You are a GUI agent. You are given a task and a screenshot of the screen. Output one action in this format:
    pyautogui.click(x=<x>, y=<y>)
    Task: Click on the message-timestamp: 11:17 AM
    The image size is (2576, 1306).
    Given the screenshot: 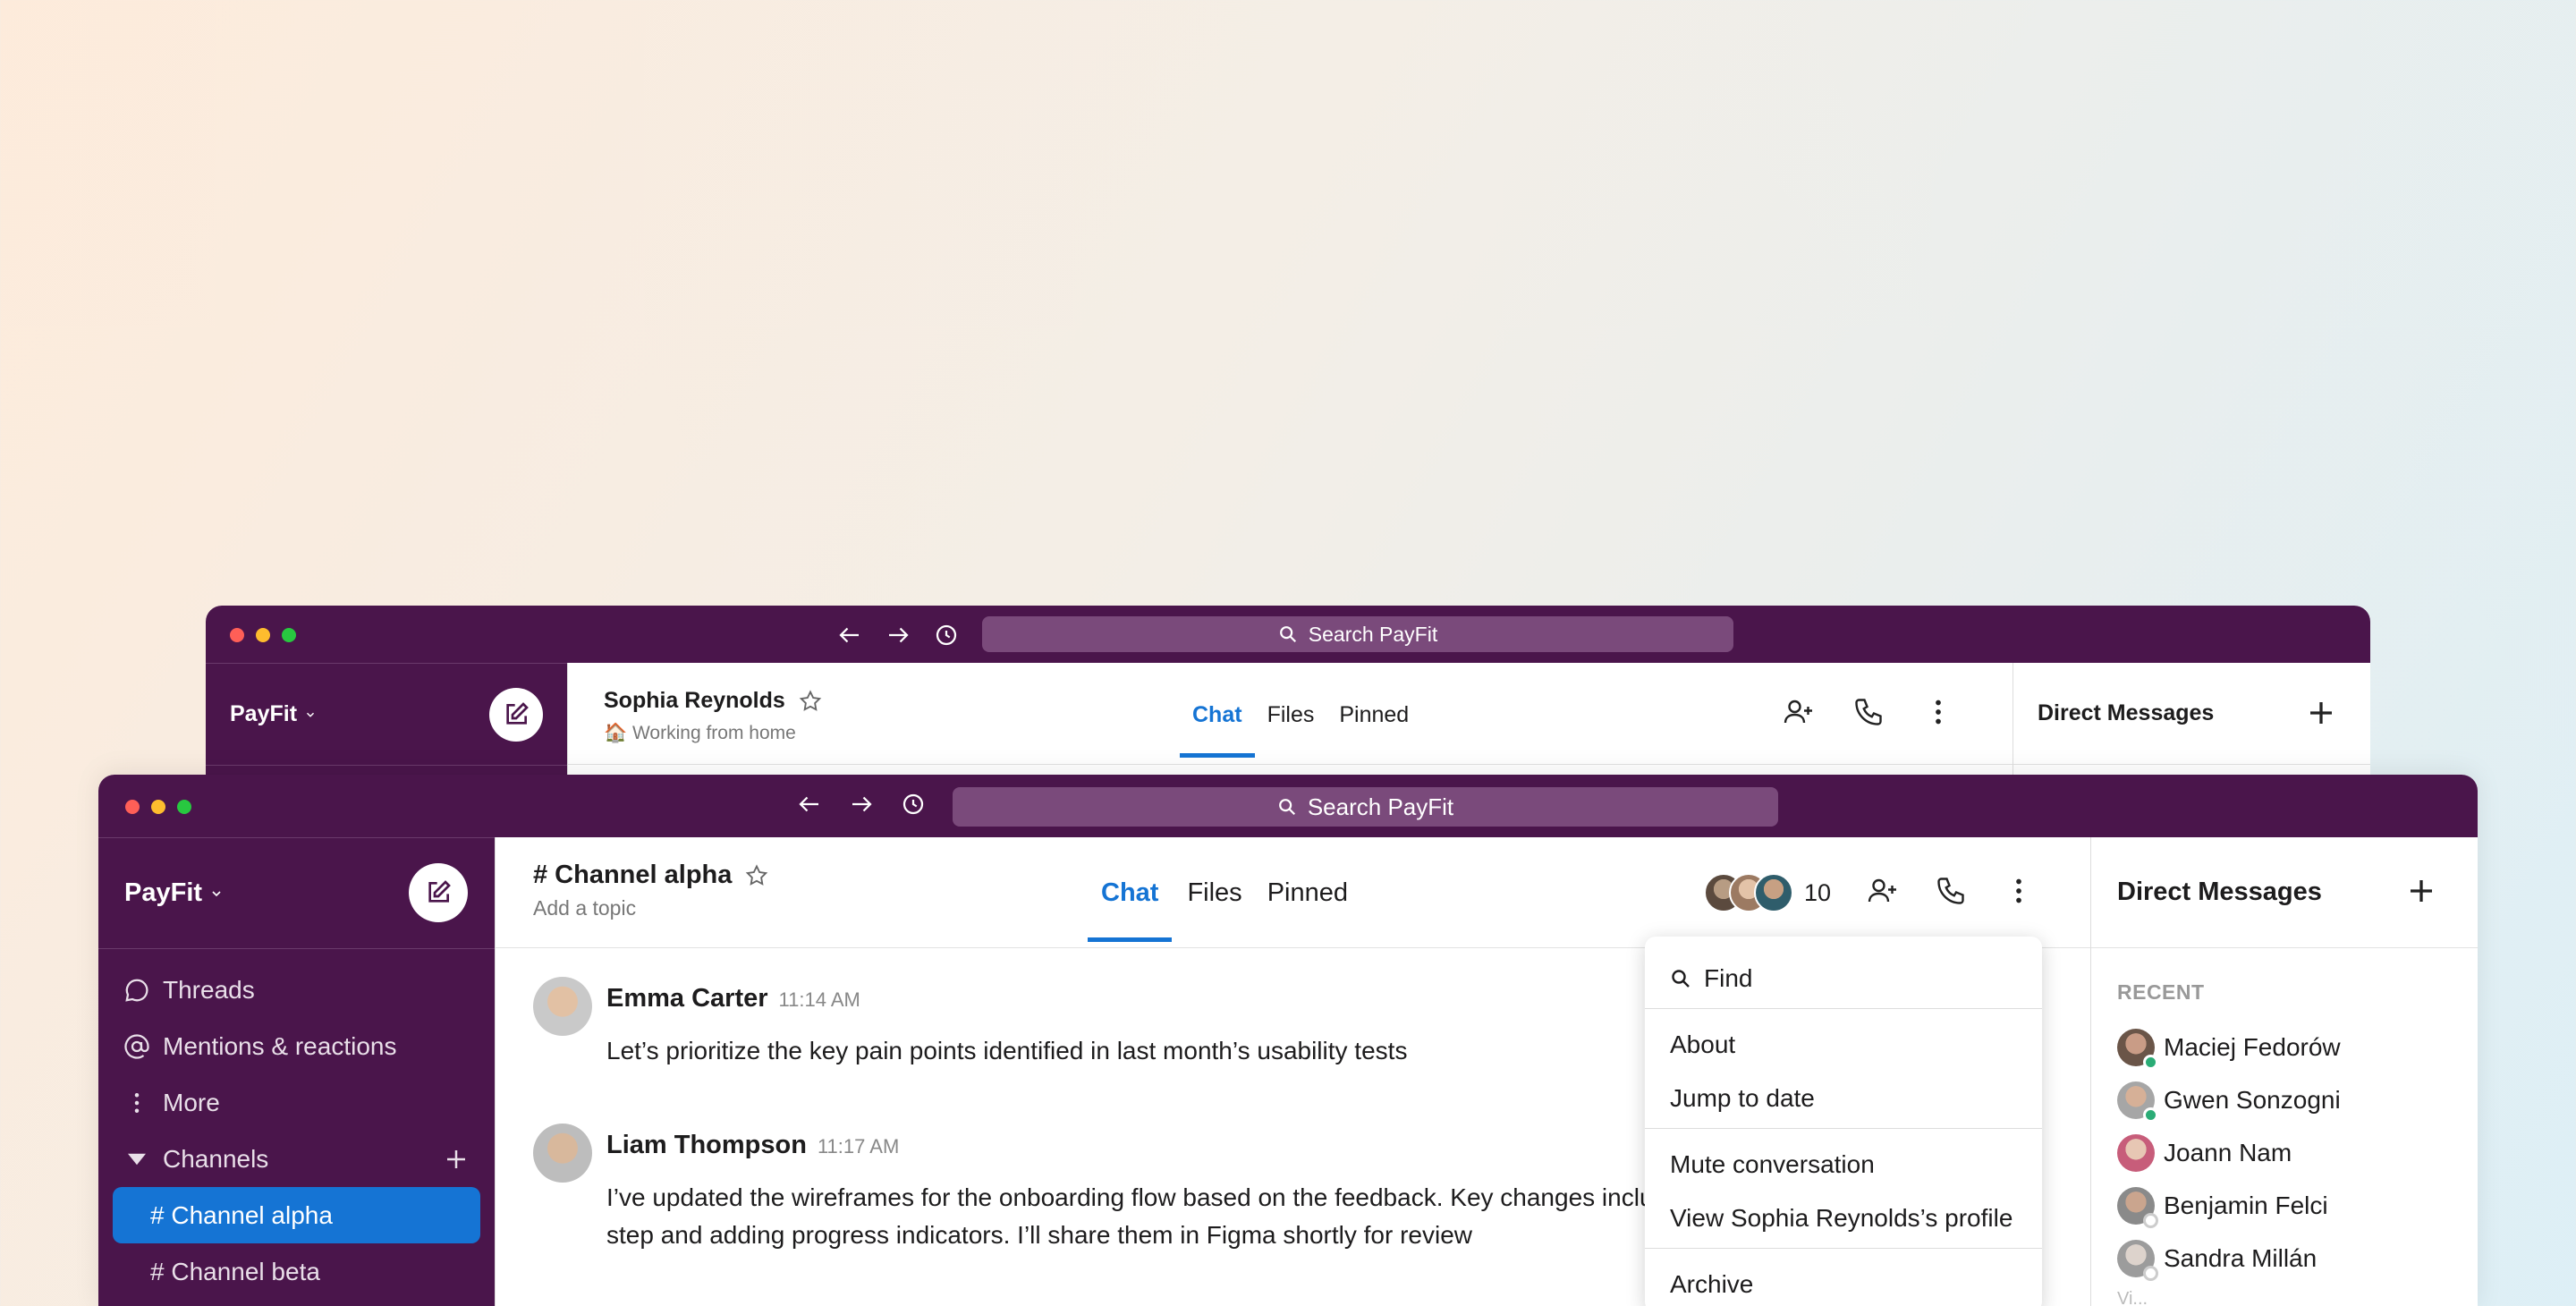 What is the action you would take?
    pyautogui.click(x=858, y=1146)
    